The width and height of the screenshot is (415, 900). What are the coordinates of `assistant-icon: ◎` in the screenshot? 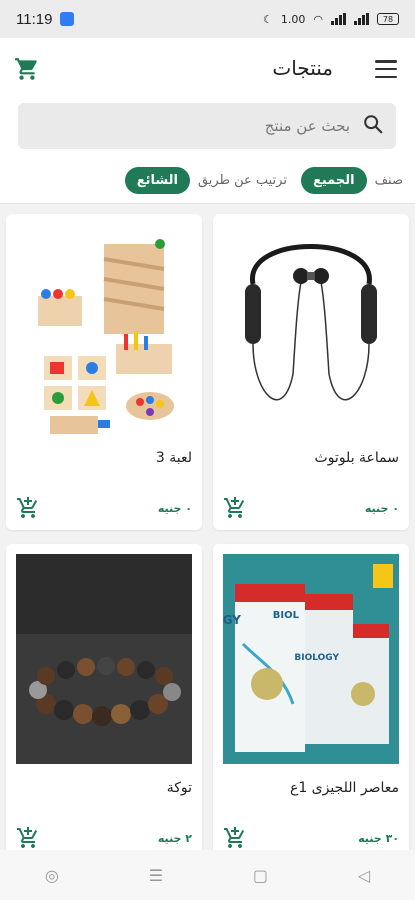 It's located at (52, 875).